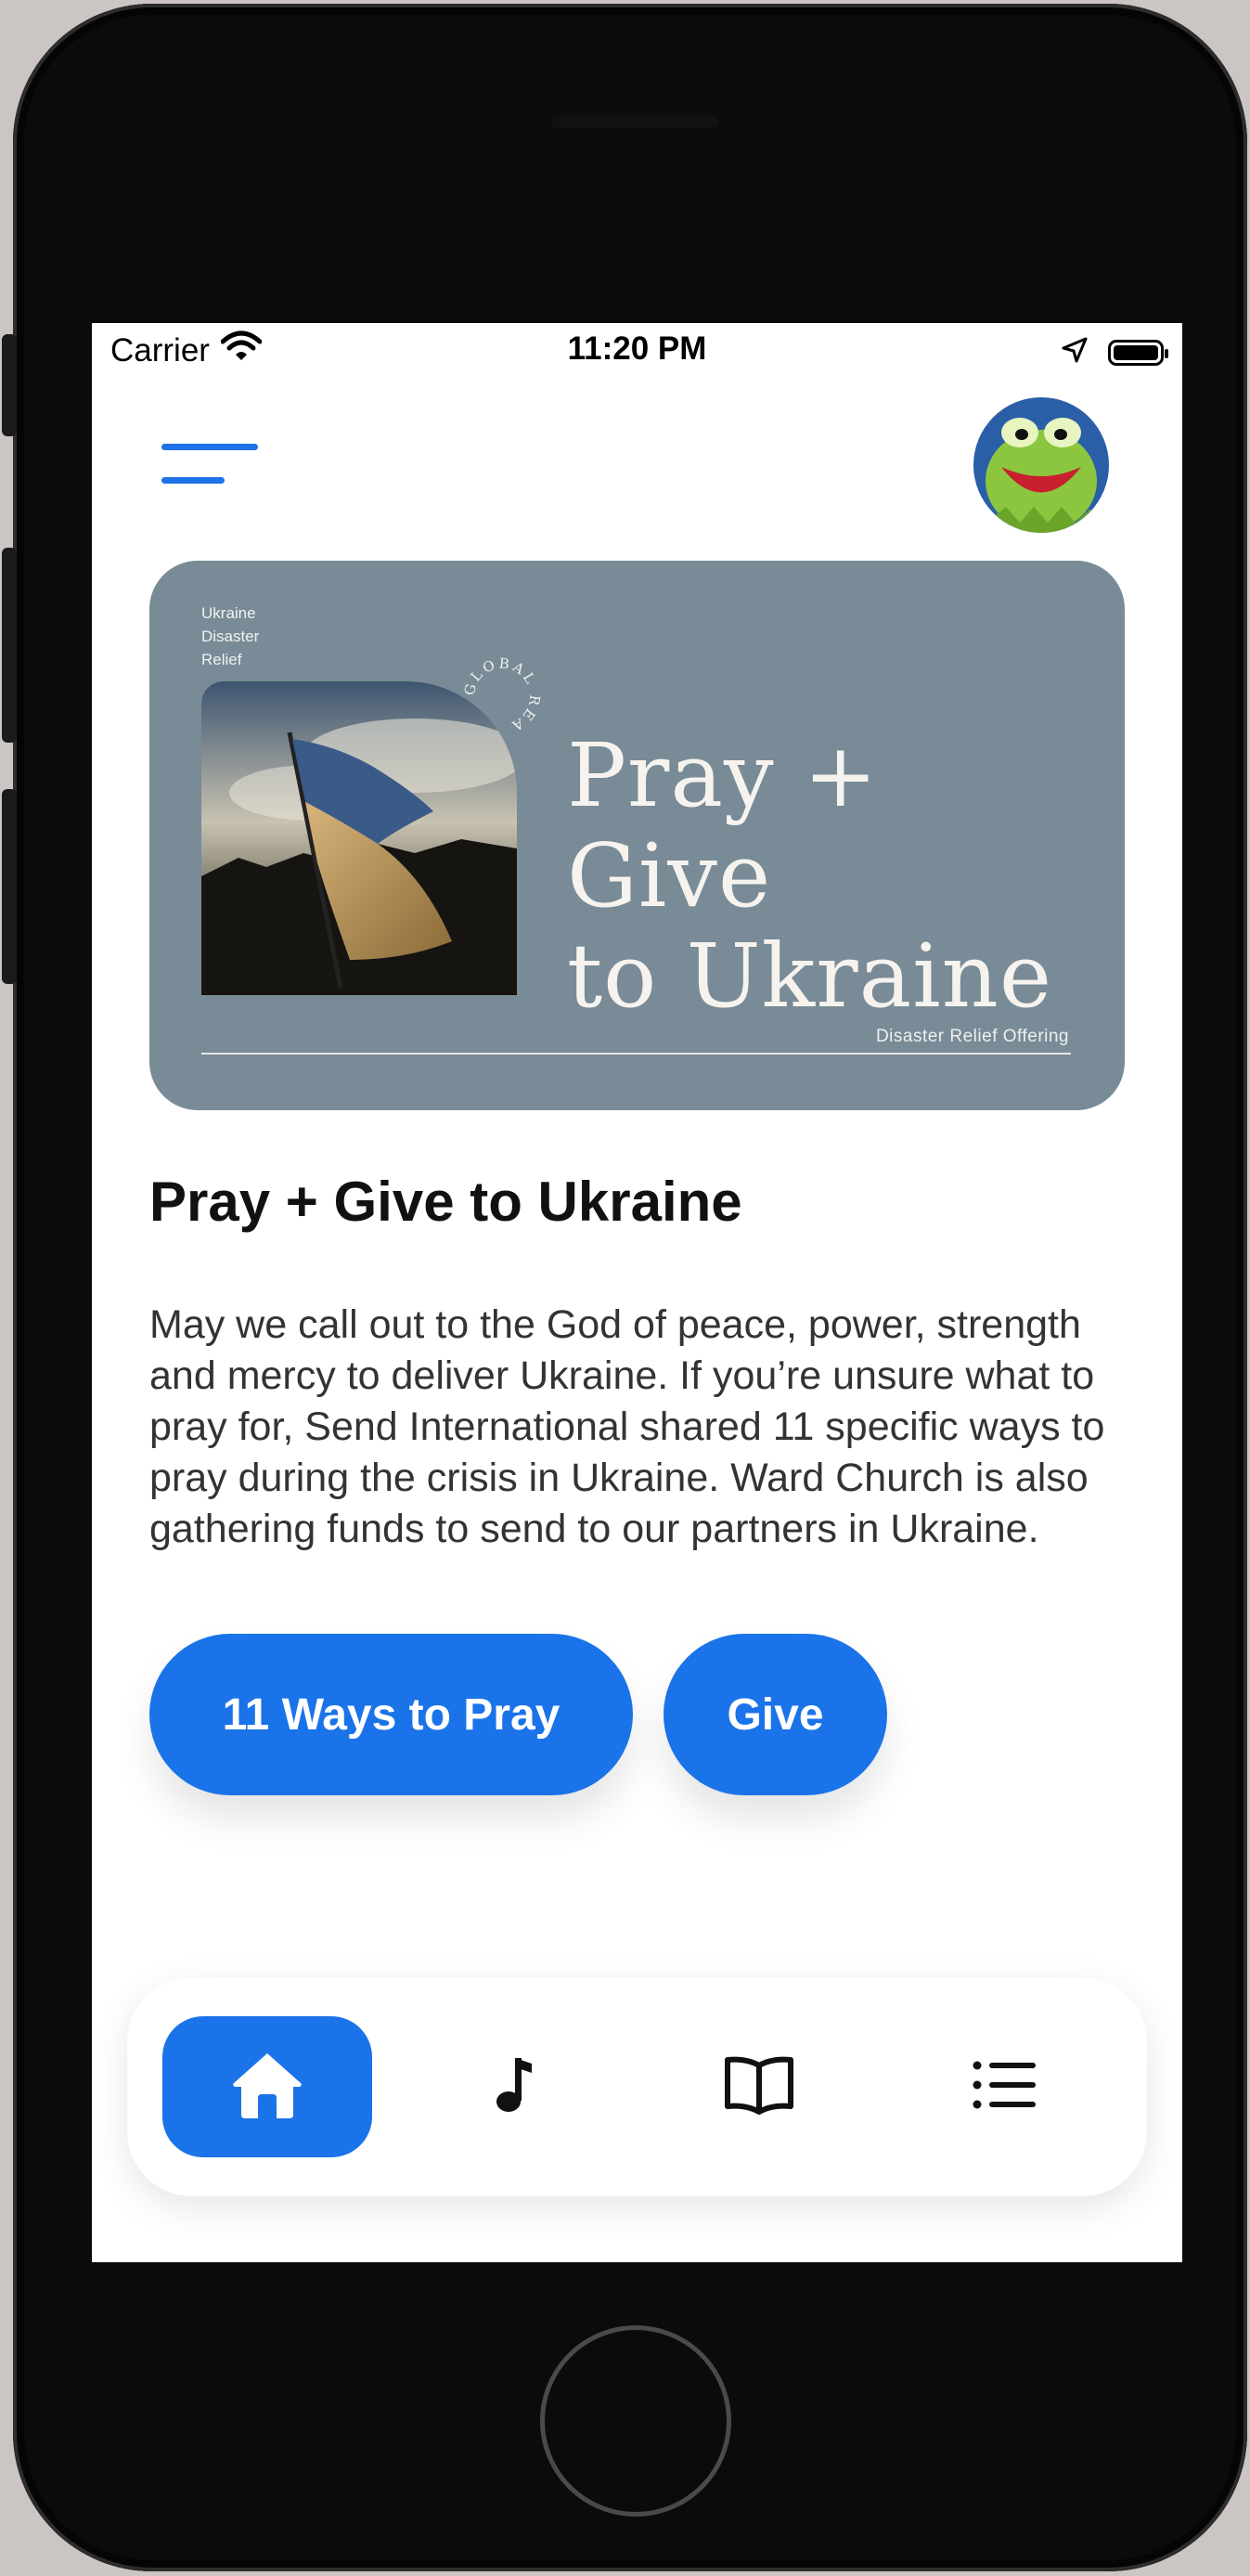 This screenshot has width=1250, height=2576. Describe the element at coordinates (212, 467) in the screenshot. I see `menu-button` at that location.